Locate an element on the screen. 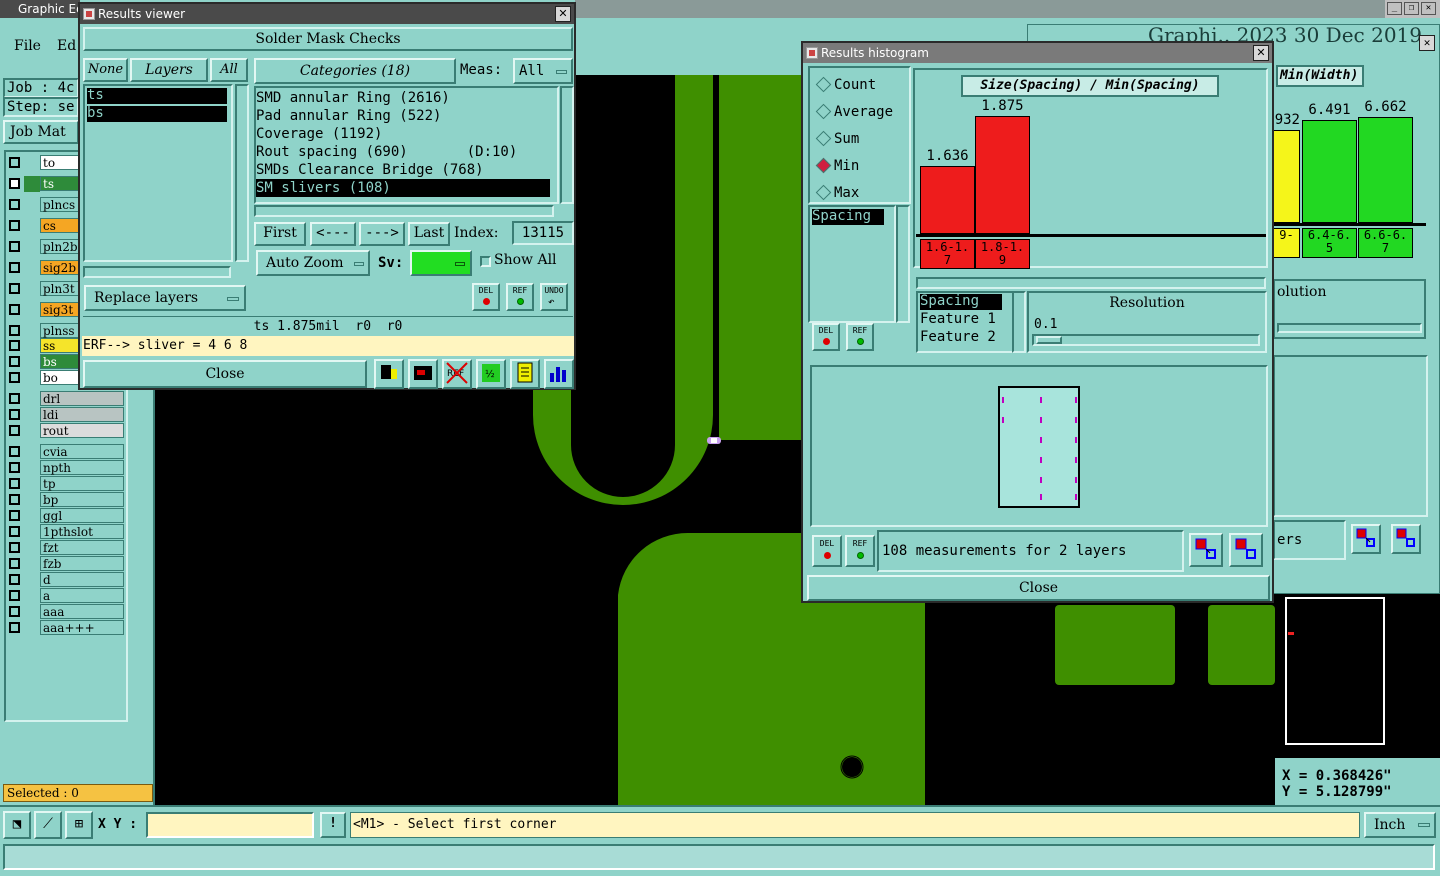  layer-row: fzb is located at coordinates (66, 564).